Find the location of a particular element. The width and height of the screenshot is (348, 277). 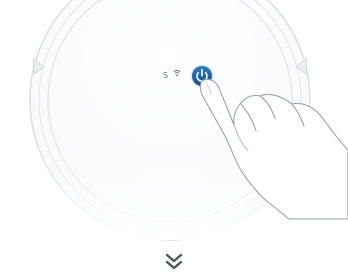

double-chevron-down-icon is located at coordinates (174, 261).